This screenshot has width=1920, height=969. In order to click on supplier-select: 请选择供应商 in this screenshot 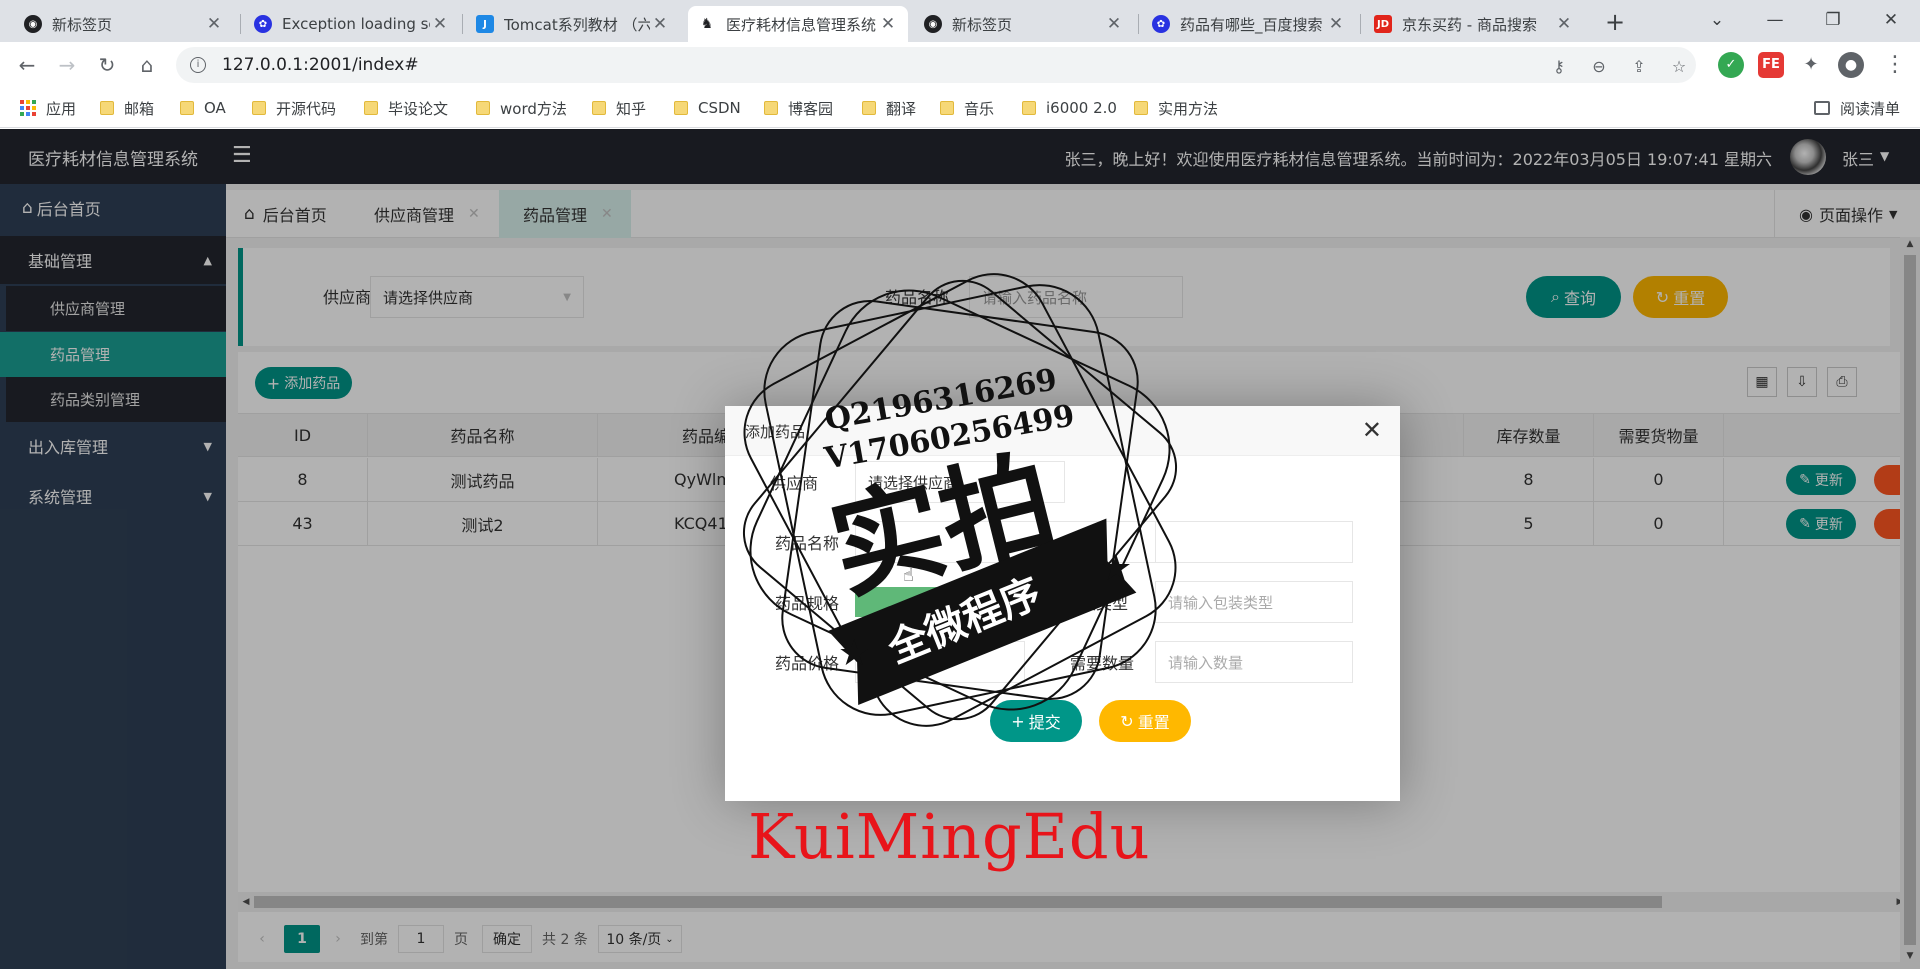, I will do `click(960, 482)`.